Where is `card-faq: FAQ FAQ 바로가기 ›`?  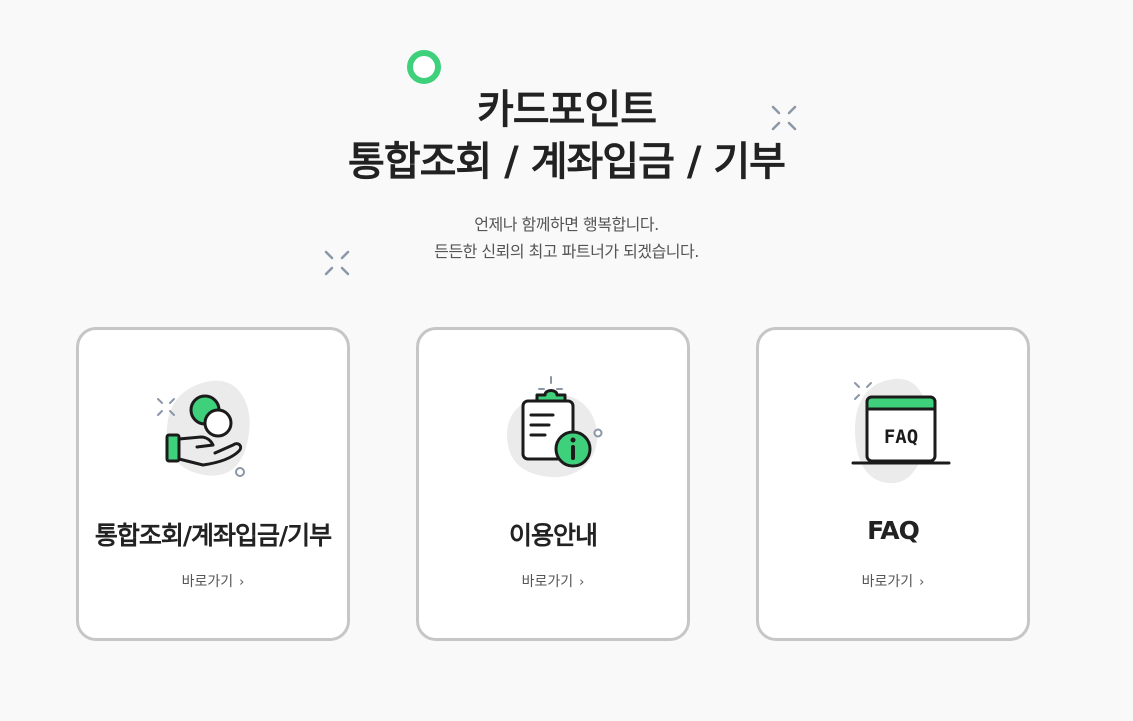 card-faq: FAQ FAQ 바로가기 › is located at coordinates (893, 484).